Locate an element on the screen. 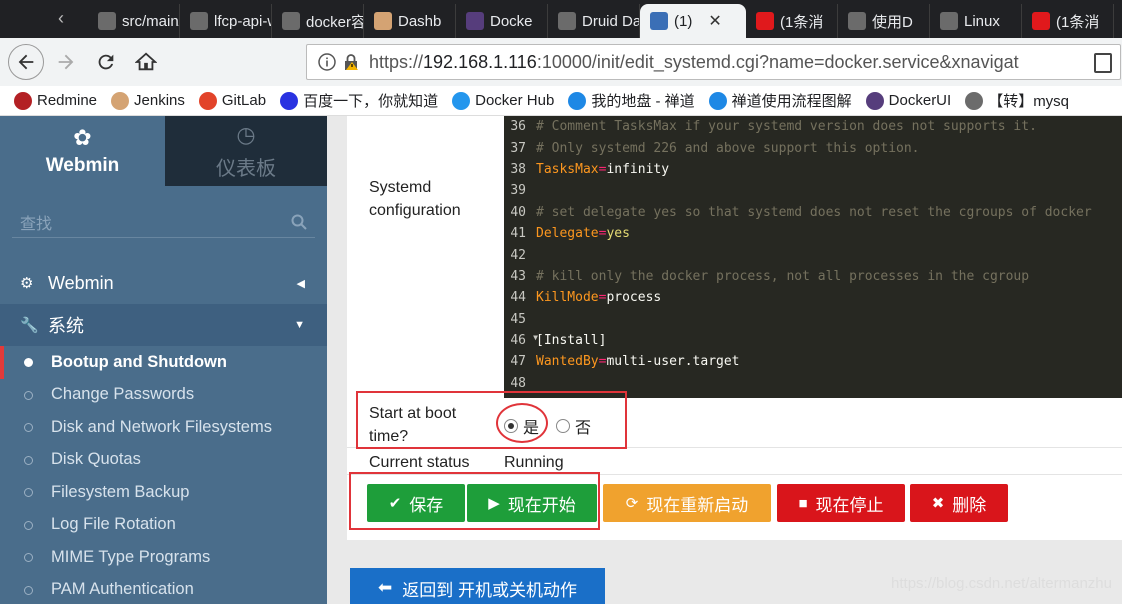  code-token: Delegate is located at coordinates (567, 234).